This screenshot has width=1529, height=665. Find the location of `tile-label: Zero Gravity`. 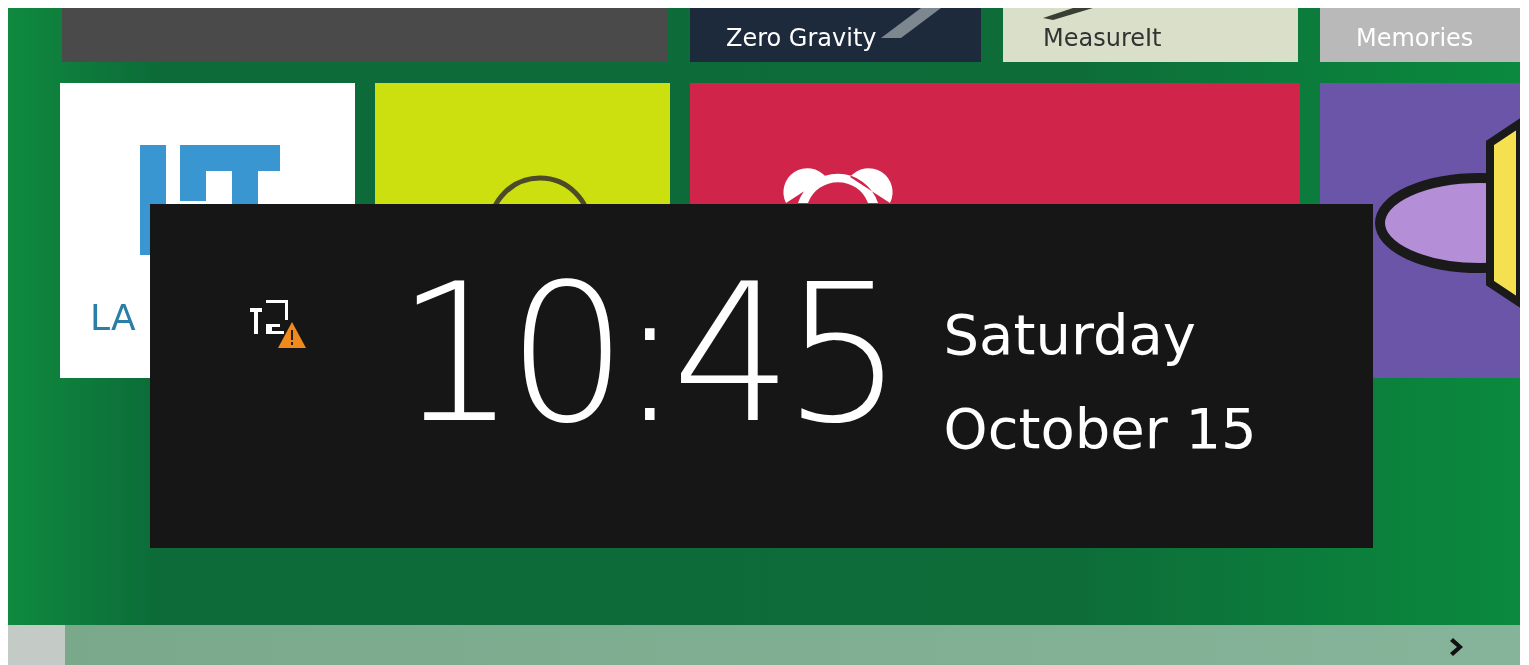

tile-label: Zero Gravity is located at coordinates (801, 38).